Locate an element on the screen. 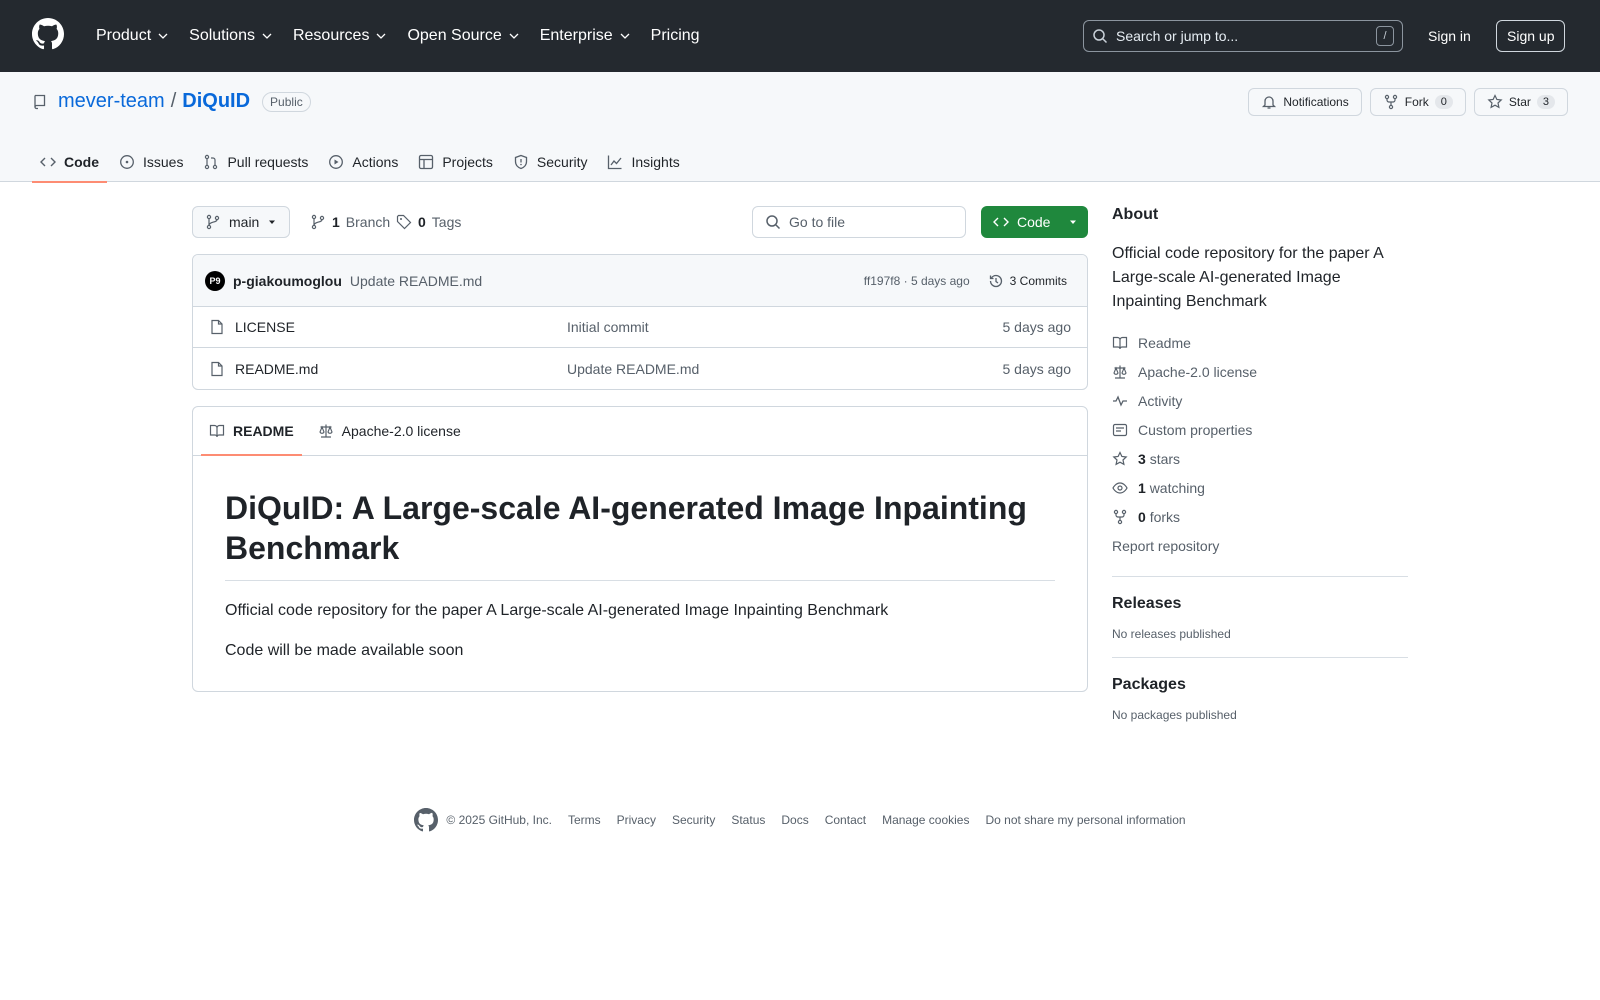 Image resolution: width=1600 pixels, height=1000 pixels. book-icon is located at coordinates (217, 431).